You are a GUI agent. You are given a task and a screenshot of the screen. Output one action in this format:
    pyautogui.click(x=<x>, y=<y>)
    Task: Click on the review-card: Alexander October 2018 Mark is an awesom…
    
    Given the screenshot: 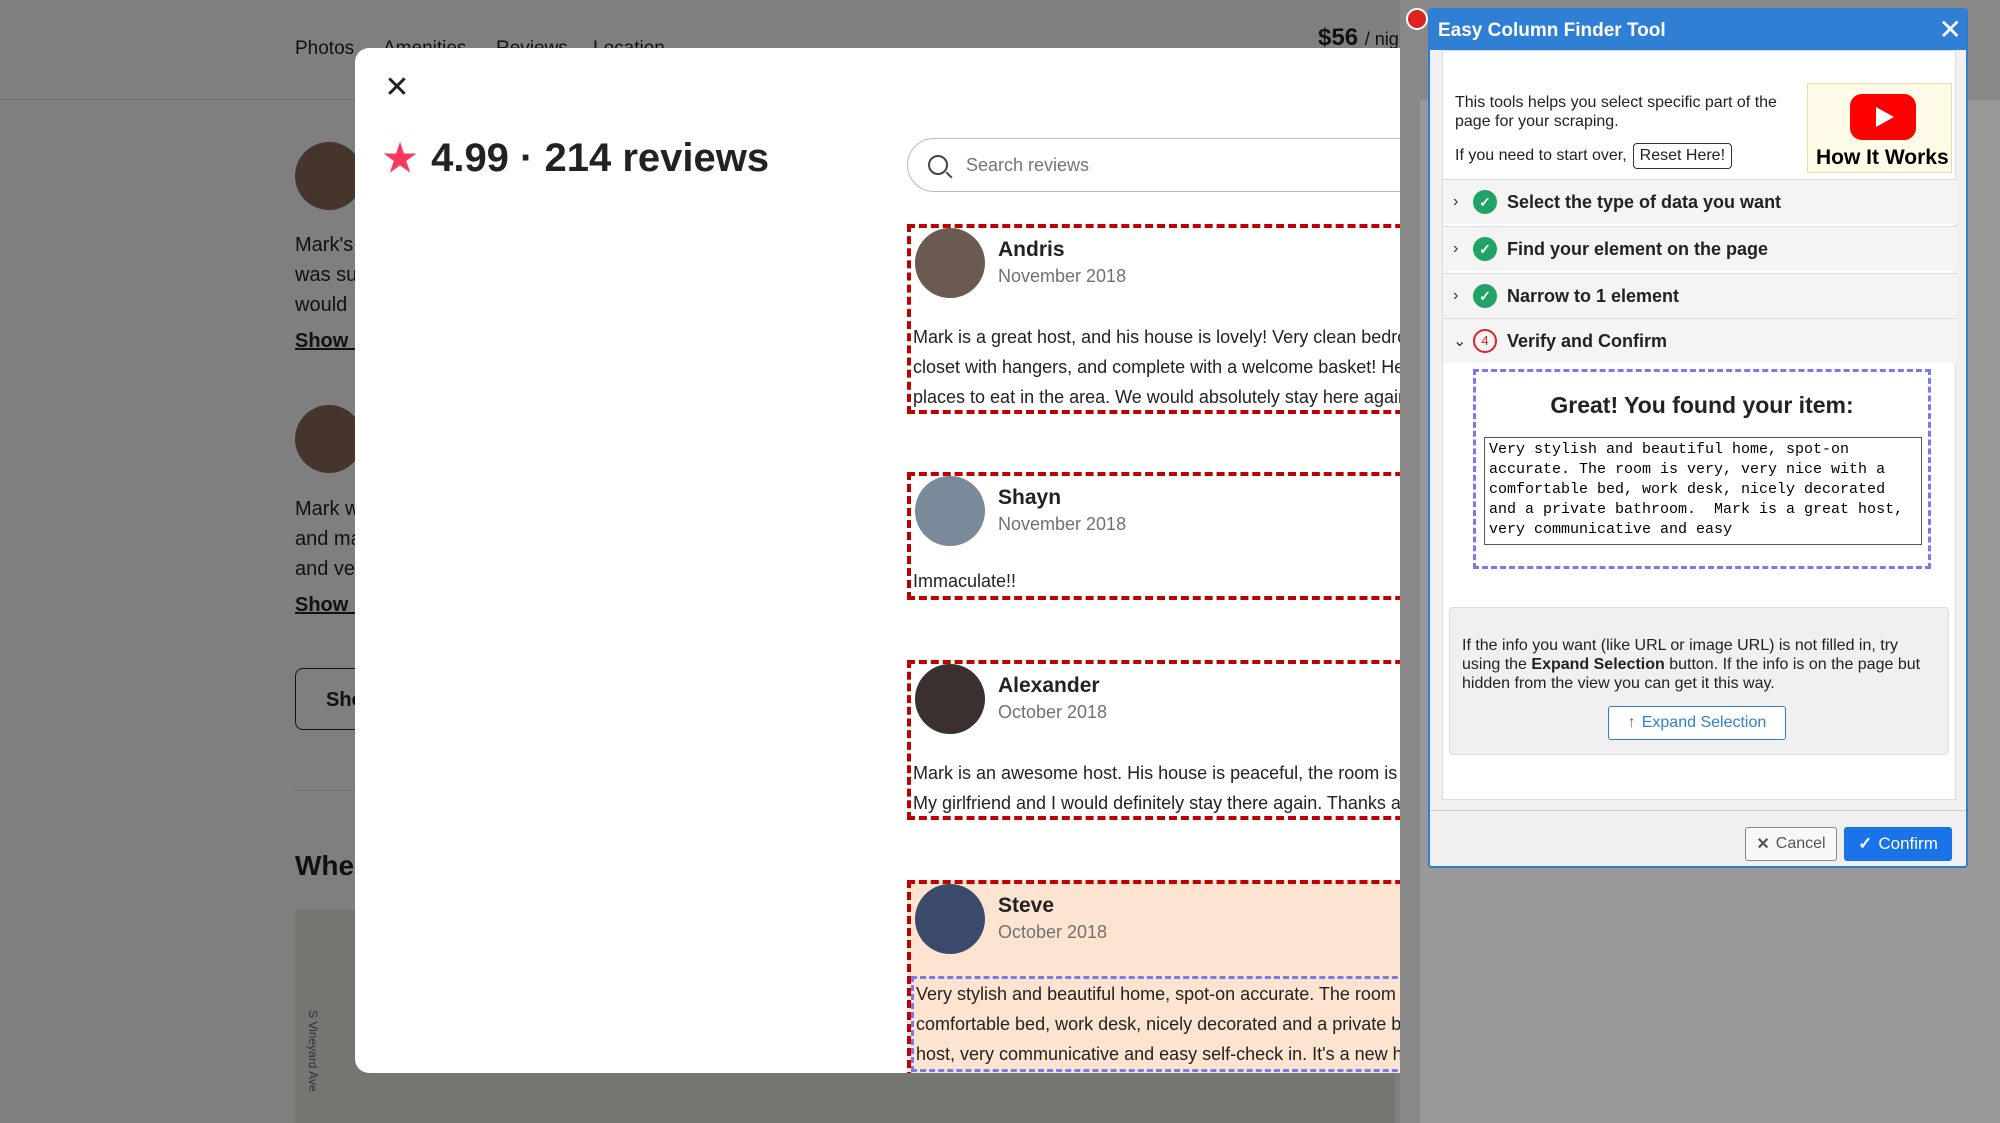 What is the action you would take?
    pyautogui.click(x=1153, y=740)
    